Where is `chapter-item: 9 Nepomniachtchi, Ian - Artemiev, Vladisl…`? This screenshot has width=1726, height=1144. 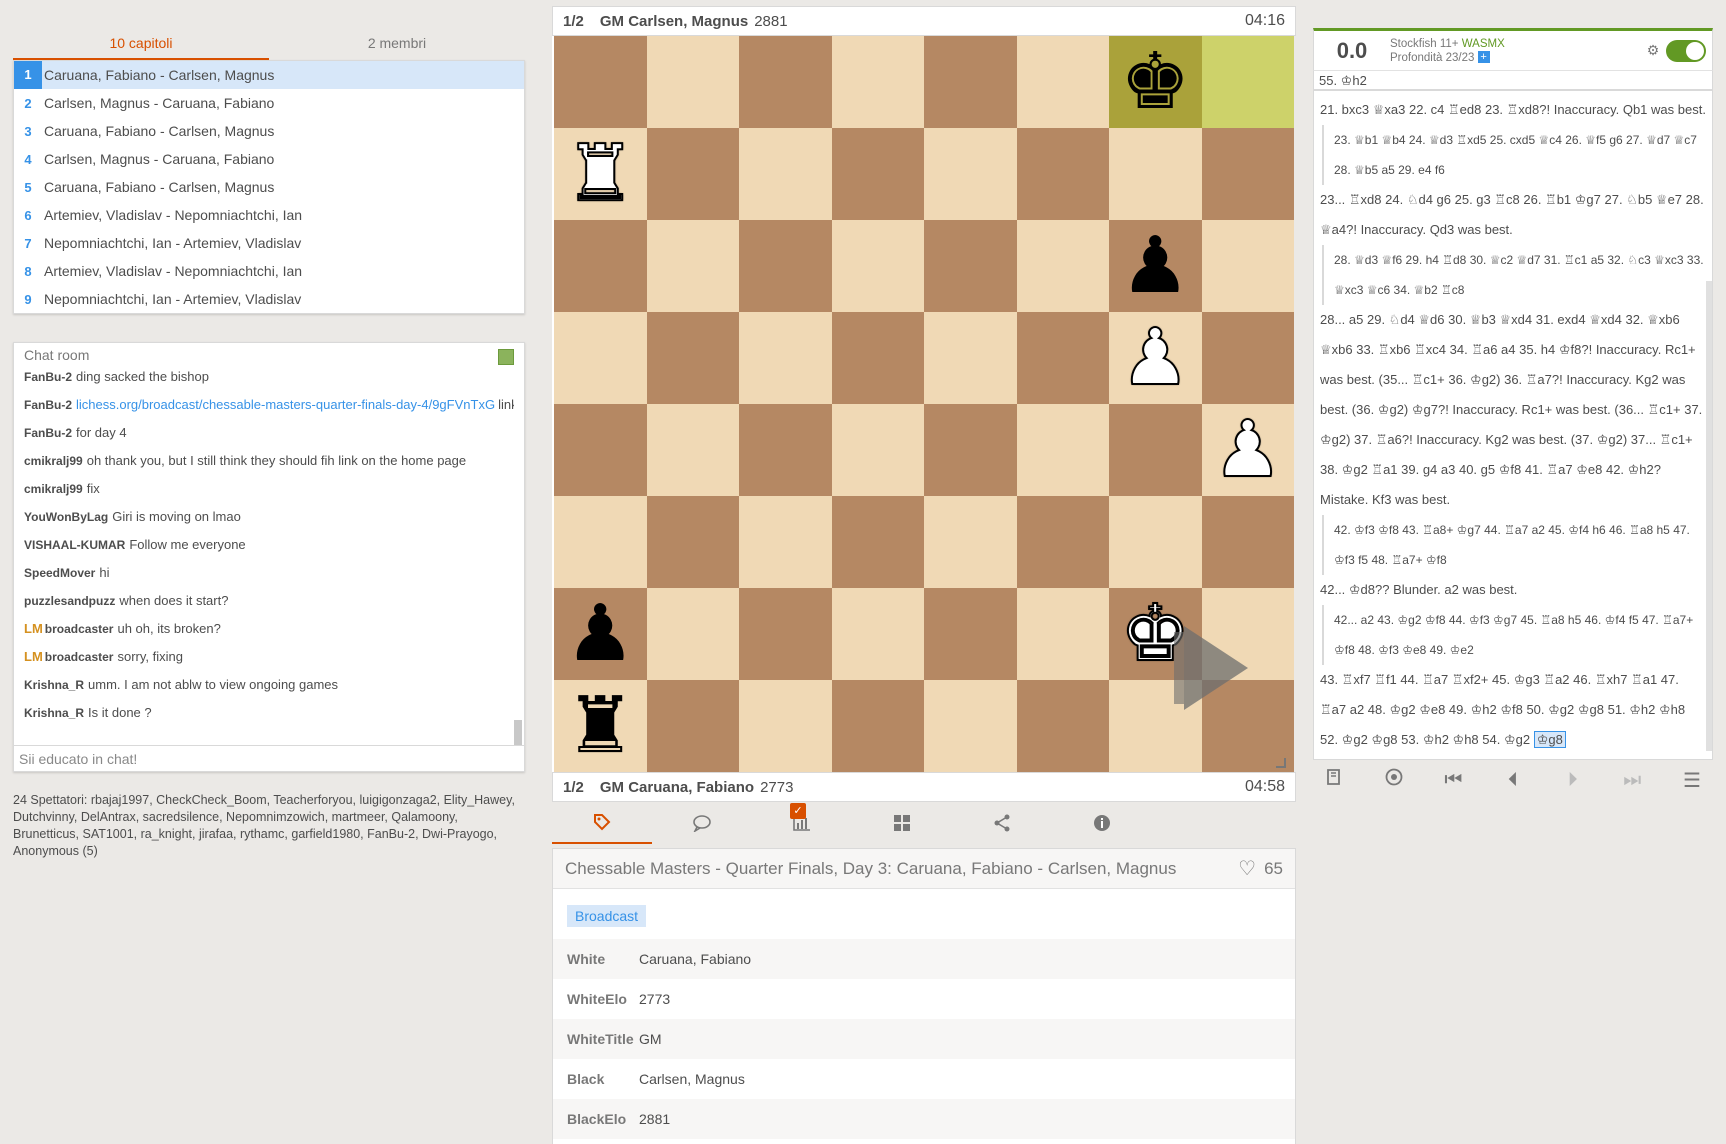
chapter-item: 9 Nepomniachtchi, Ian - Artemiev, Vladisl… is located at coordinates (269, 299).